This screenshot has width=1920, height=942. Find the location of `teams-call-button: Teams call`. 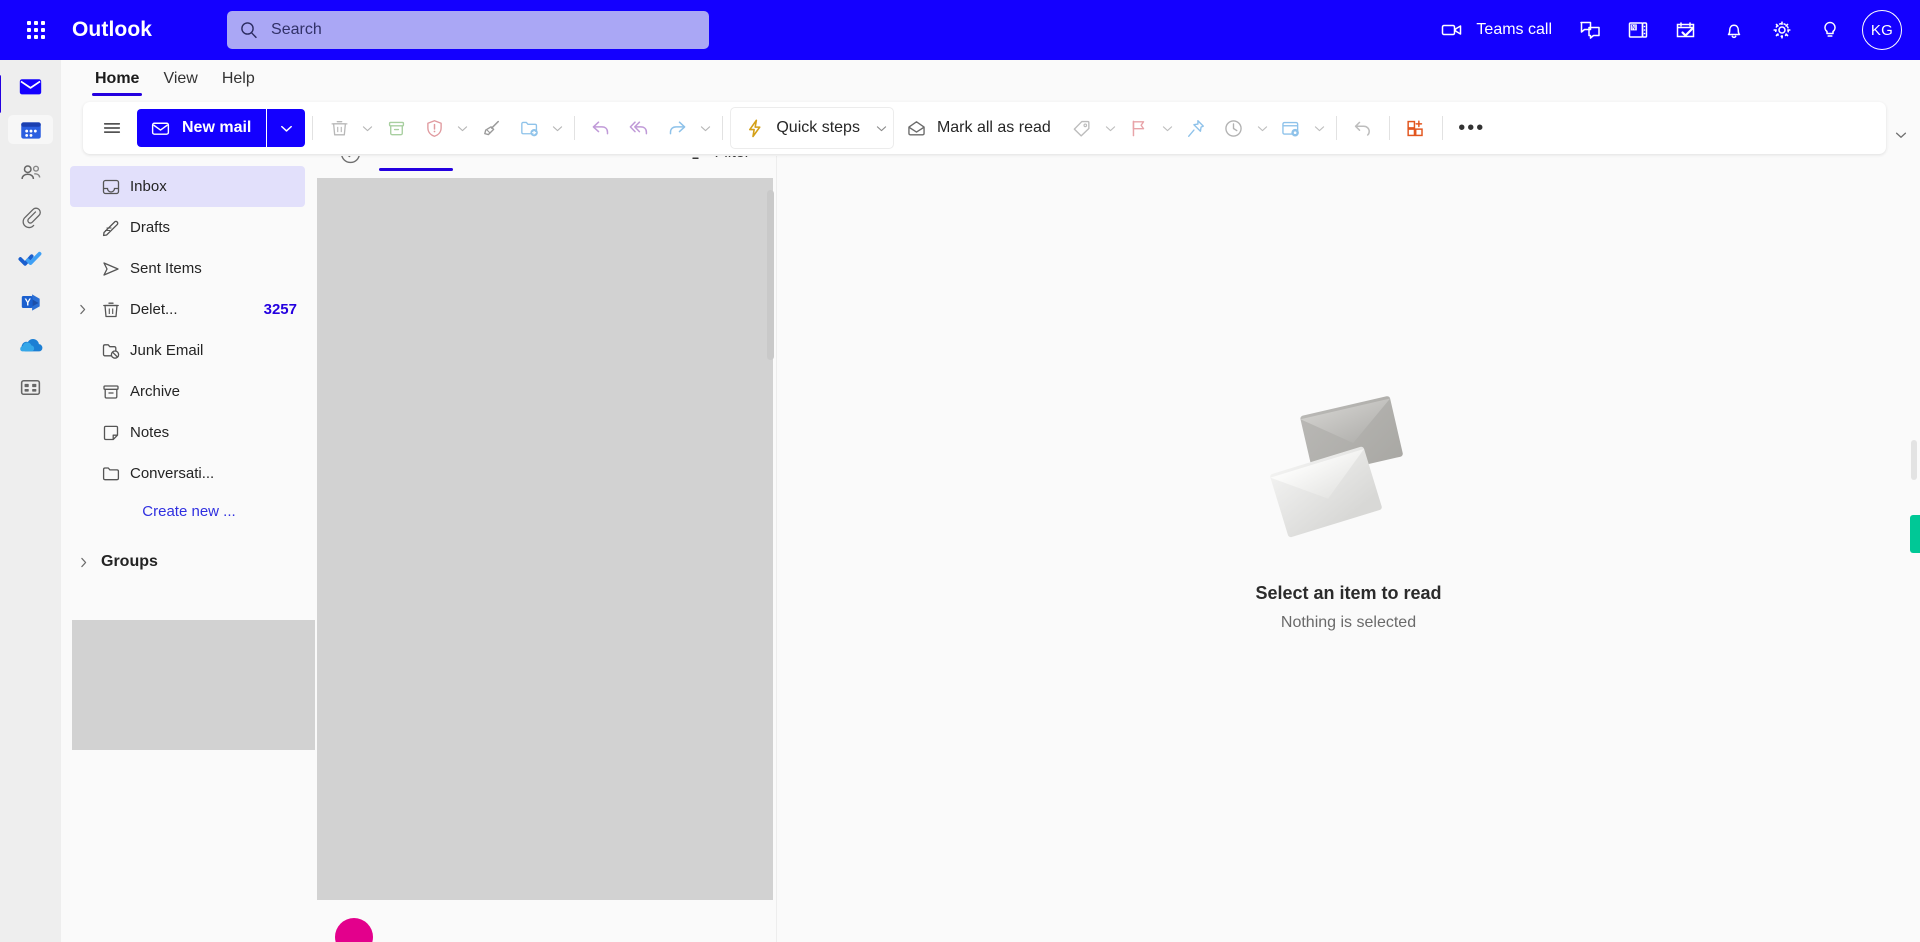

teams-call-button: Teams call is located at coordinates (1496, 30).